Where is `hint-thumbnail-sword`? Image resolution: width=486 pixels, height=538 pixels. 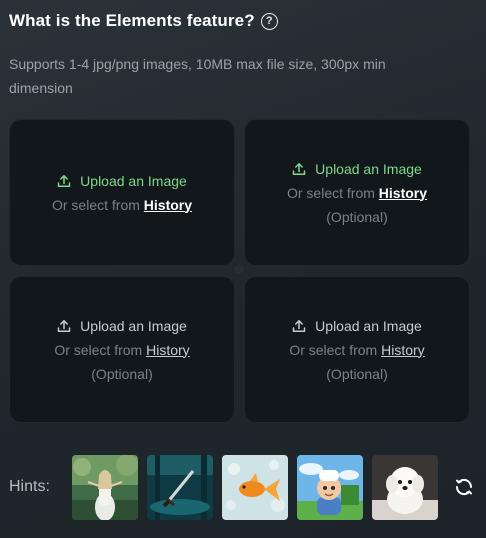
hint-thumbnail-sword is located at coordinates (180, 487).